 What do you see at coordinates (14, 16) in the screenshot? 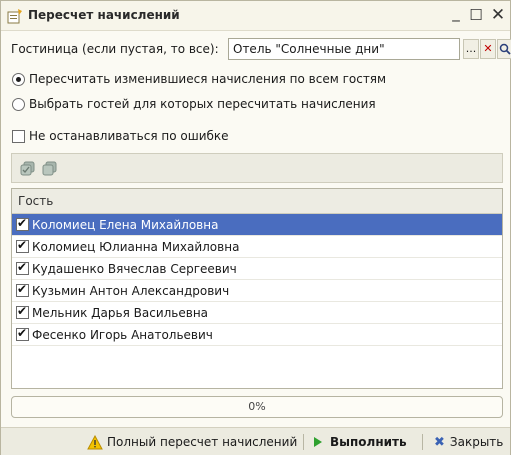
I see `form-icon` at bounding box center [14, 16].